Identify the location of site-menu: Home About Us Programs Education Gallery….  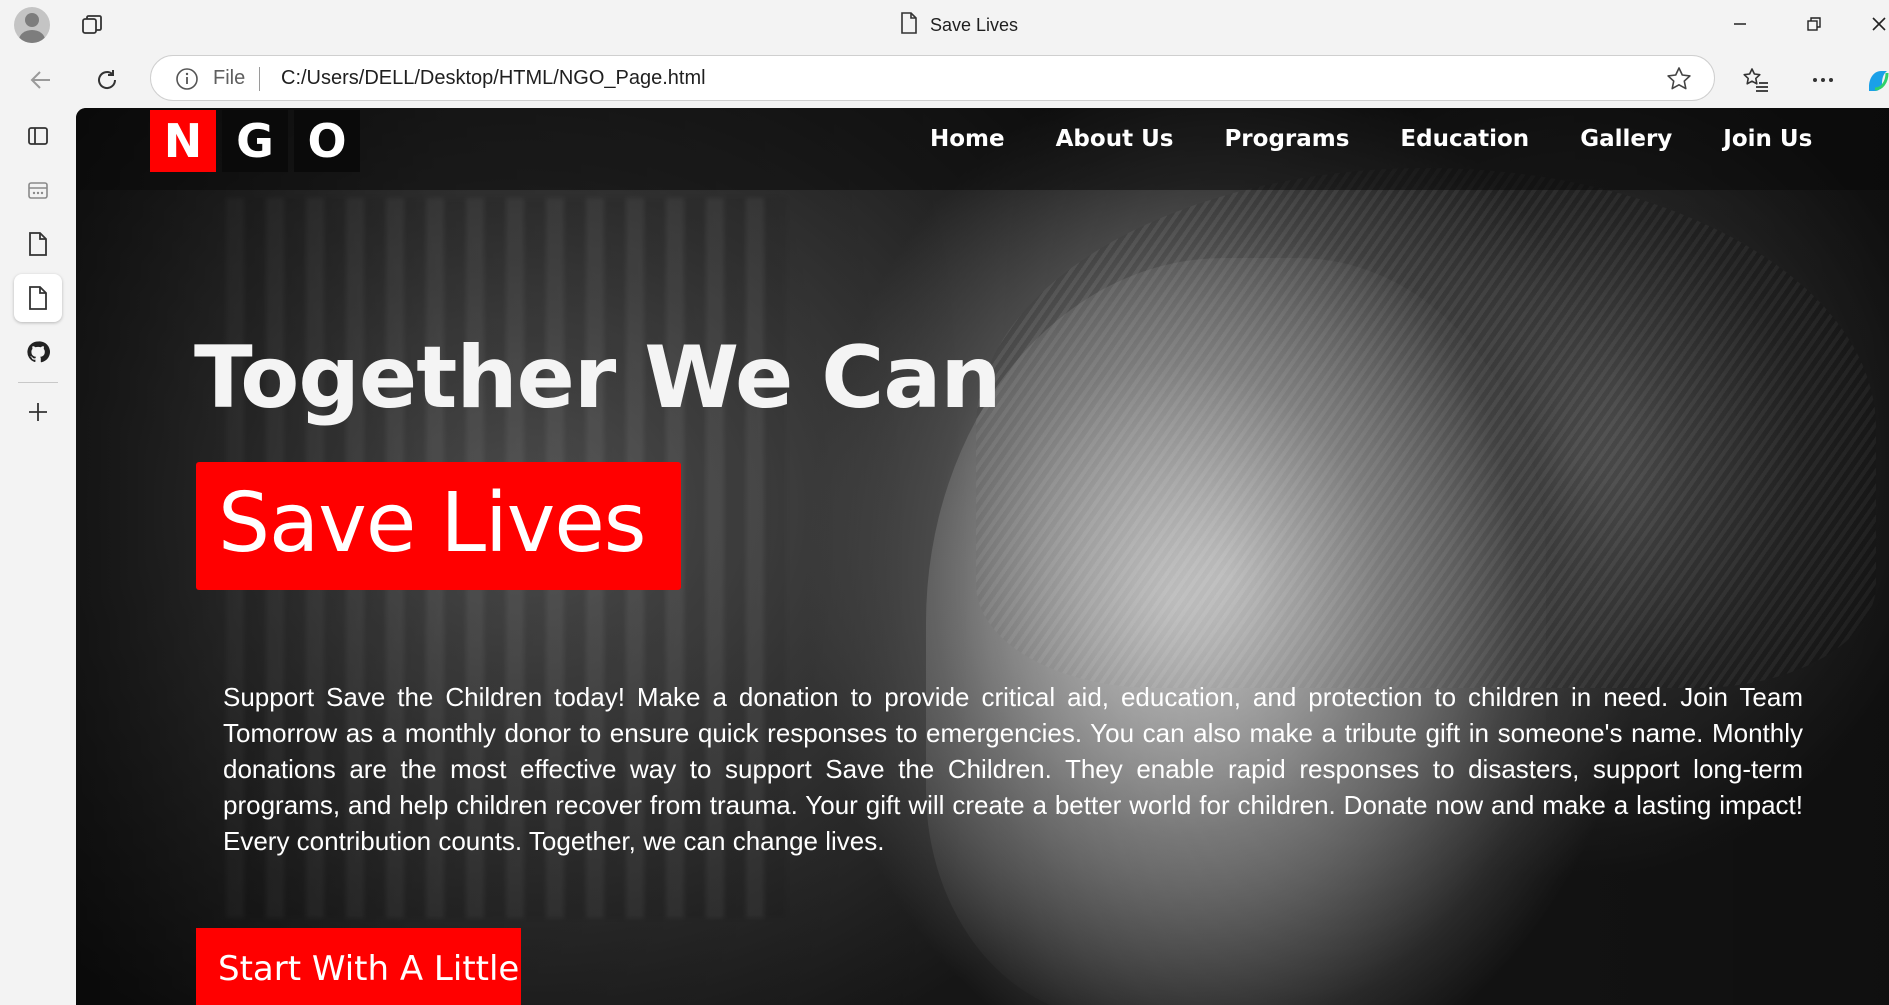
(1396, 139).